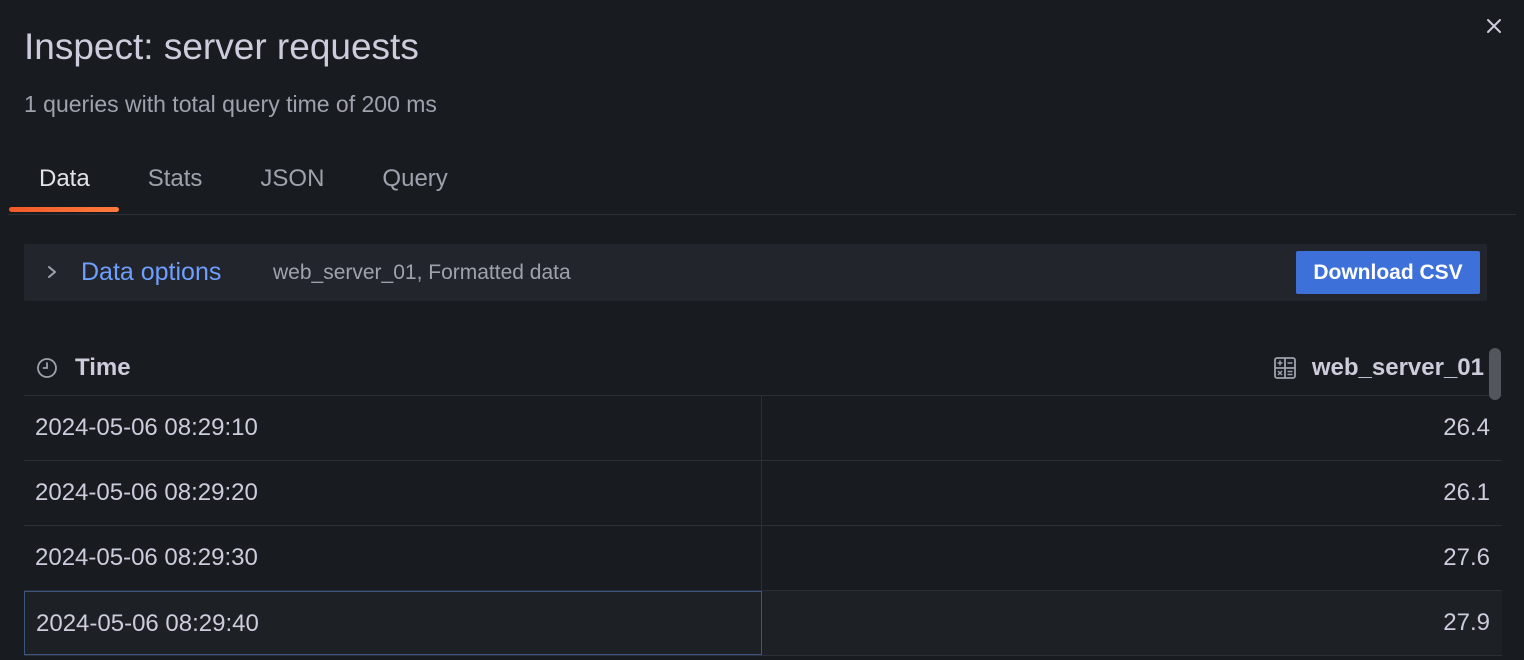 The height and width of the screenshot is (660, 1524). Describe the element at coordinates (1495, 374) in the screenshot. I see `table-scrollbar` at that location.